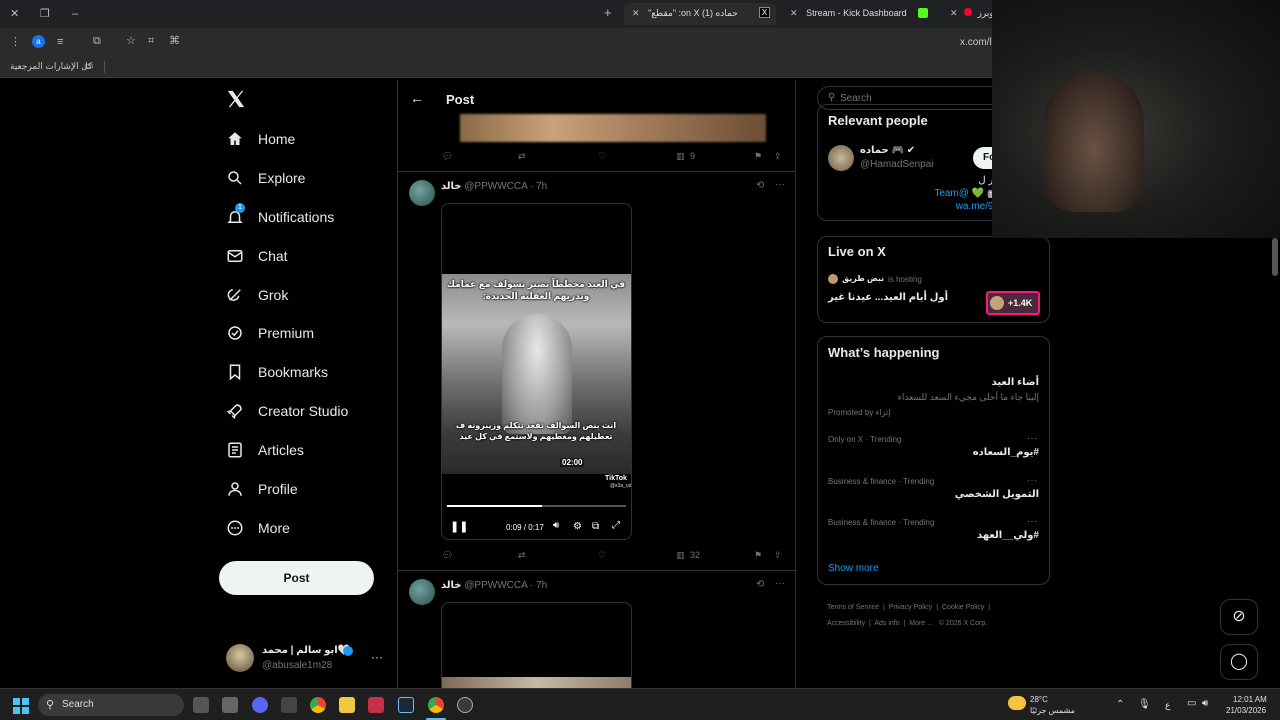 This screenshot has height=720, width=1280. Describe the element at coordinates (1006, 452) in the screenshot. I see `trend-name: #يوم_السعاده` at that location.